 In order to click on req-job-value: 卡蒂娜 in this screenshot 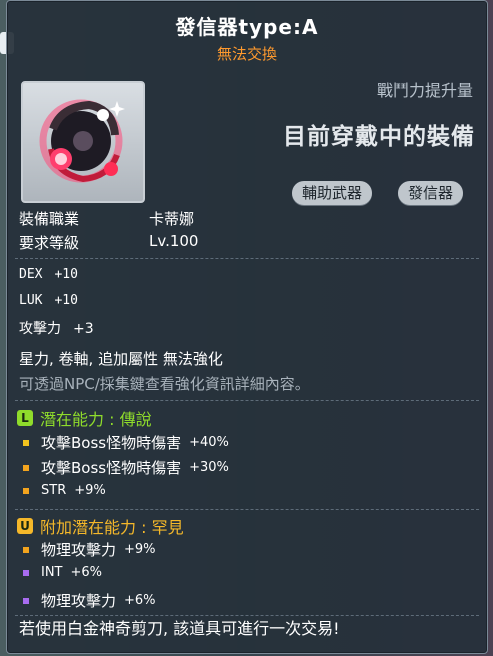, I will do `click(172, 219)`.